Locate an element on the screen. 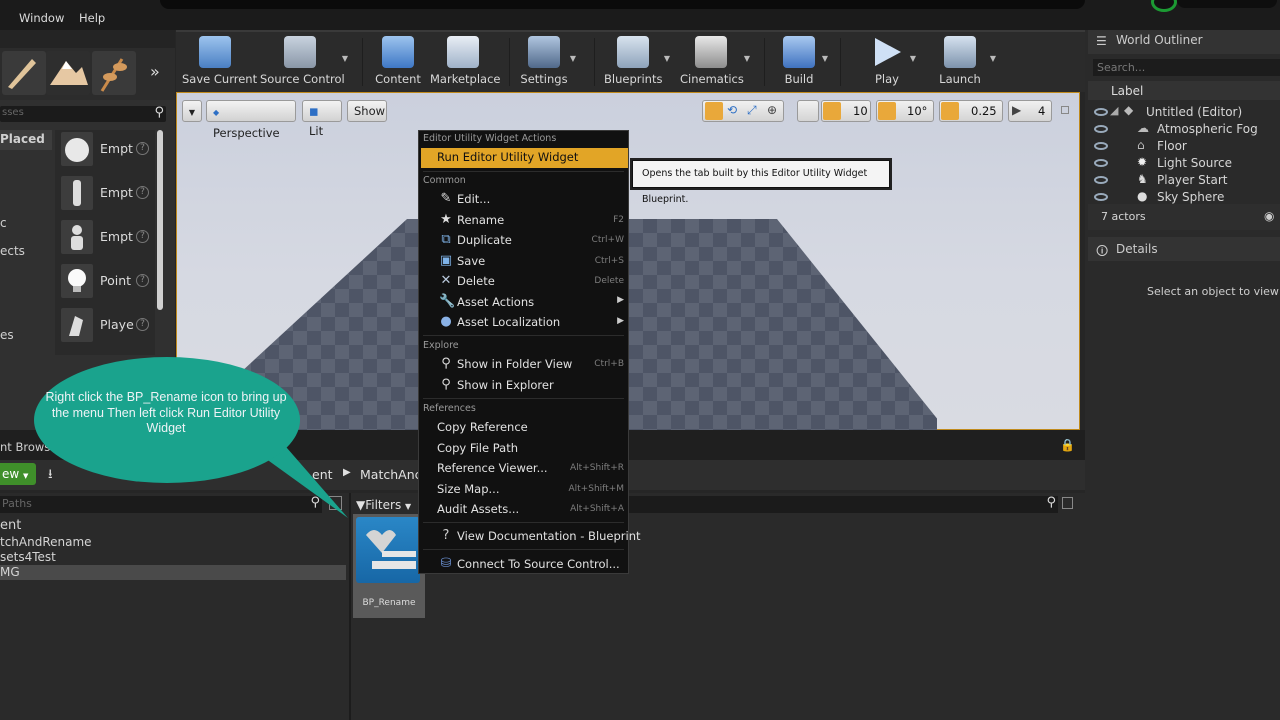 The height and width of the screenshot is (720, 1280). view-documentation-item: View Documentation - Blueprint is located at coordinates (549, 536).